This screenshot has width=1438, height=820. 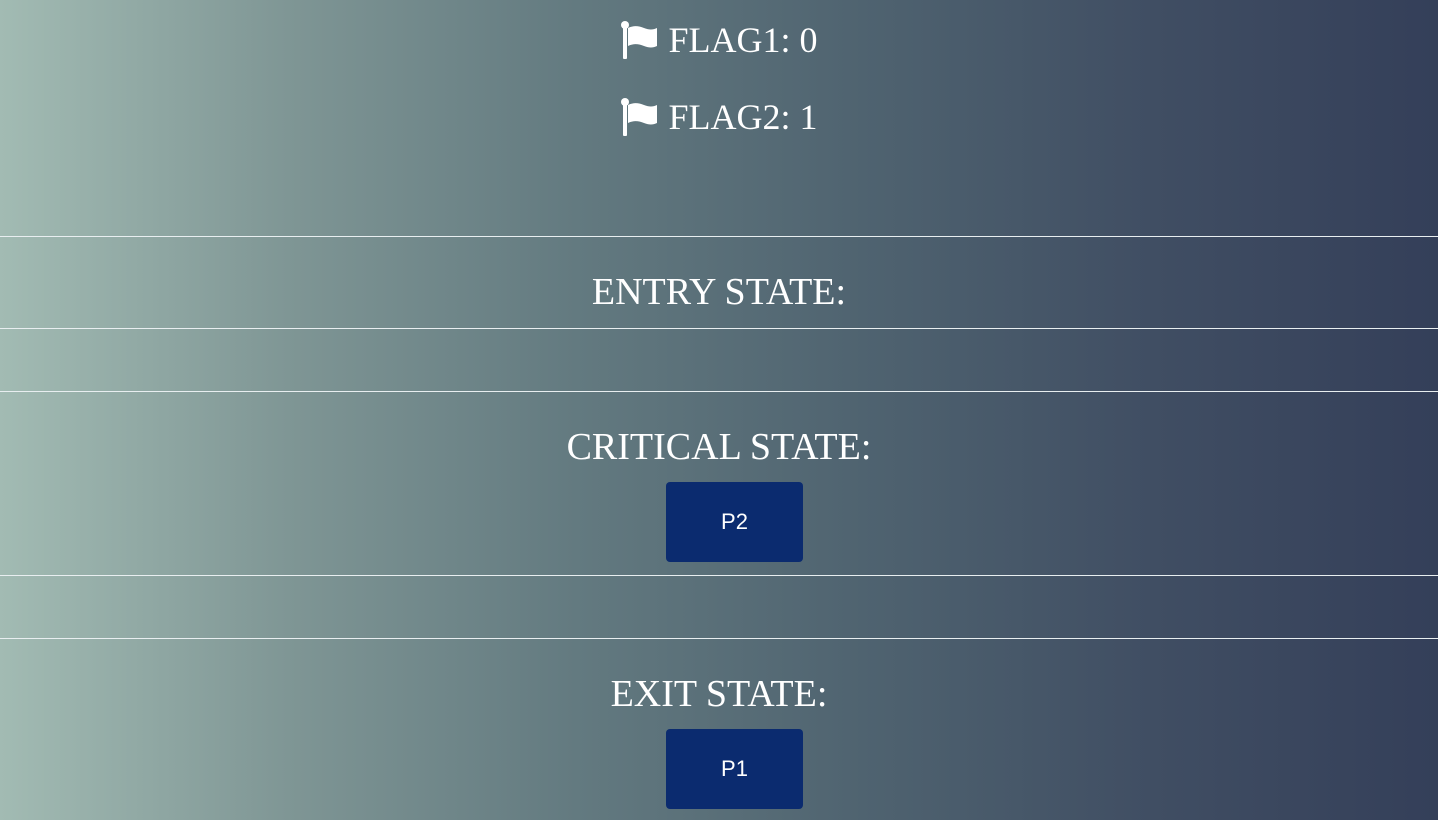 What do you see at coordinates (719, 694) in the screenshot?
I see `exit-state-heading: EXIT STATE:` at bounding box center [719, 694].